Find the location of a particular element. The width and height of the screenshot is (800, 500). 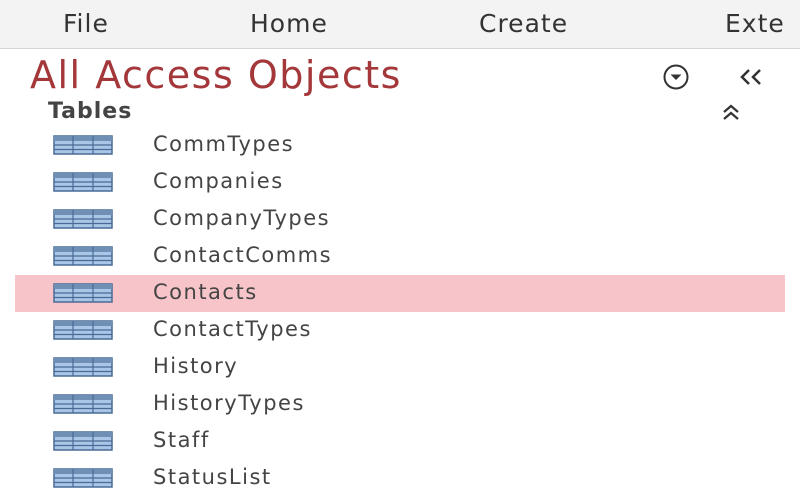

nav-pane-title: All Access Objects is located at coordinates (216, 75).